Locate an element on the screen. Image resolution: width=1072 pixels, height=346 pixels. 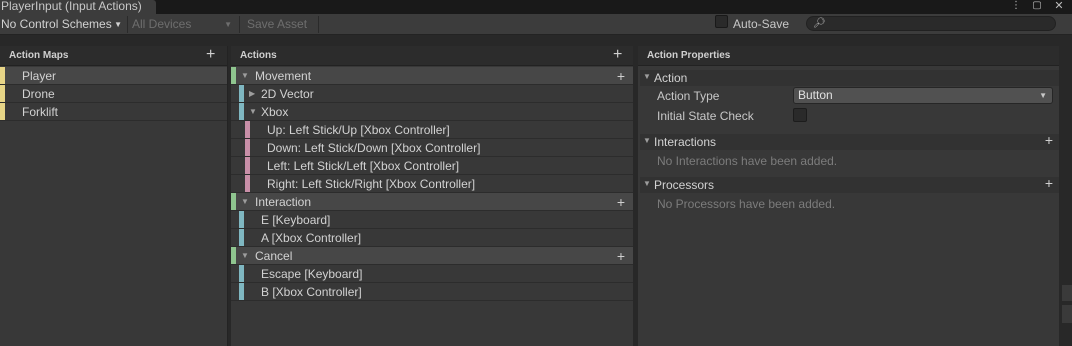
binding-label: B [Xbox Controller] is located at coordinates (311, 292).